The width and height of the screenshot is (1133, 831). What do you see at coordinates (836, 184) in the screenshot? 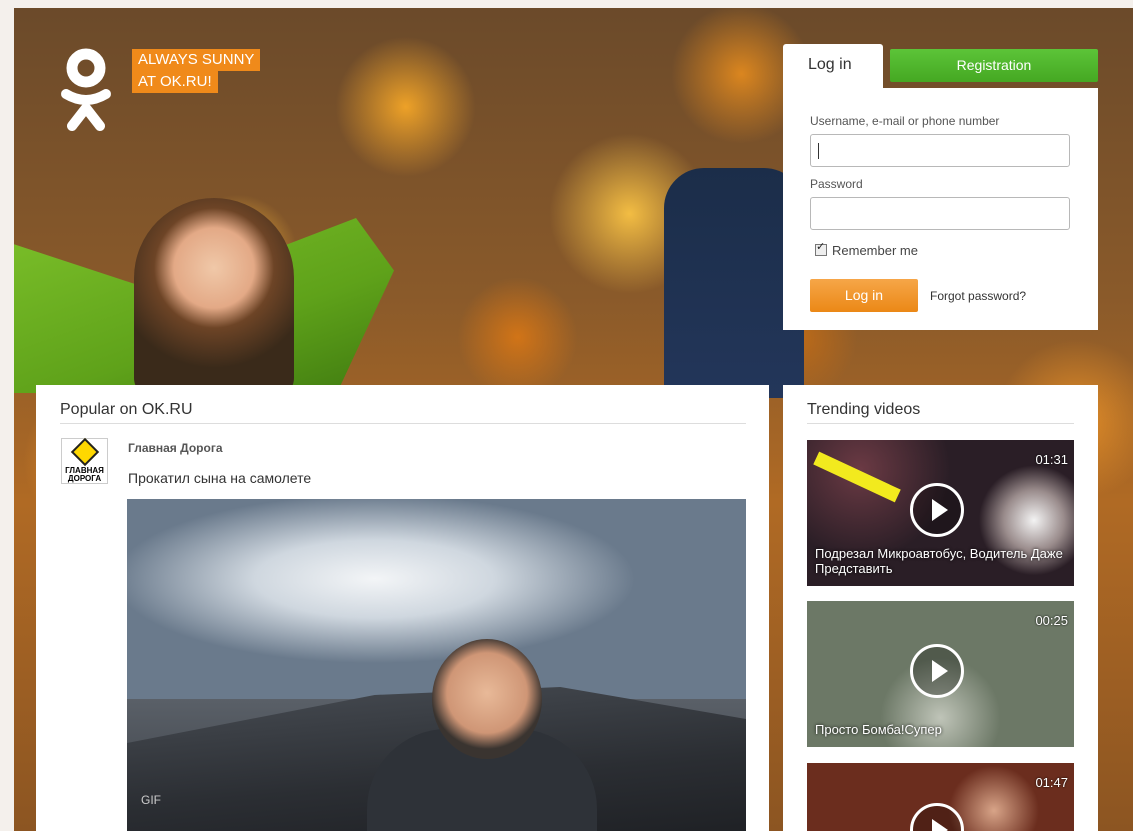
I see `password-label: Password` at bounding box center [836, 184].